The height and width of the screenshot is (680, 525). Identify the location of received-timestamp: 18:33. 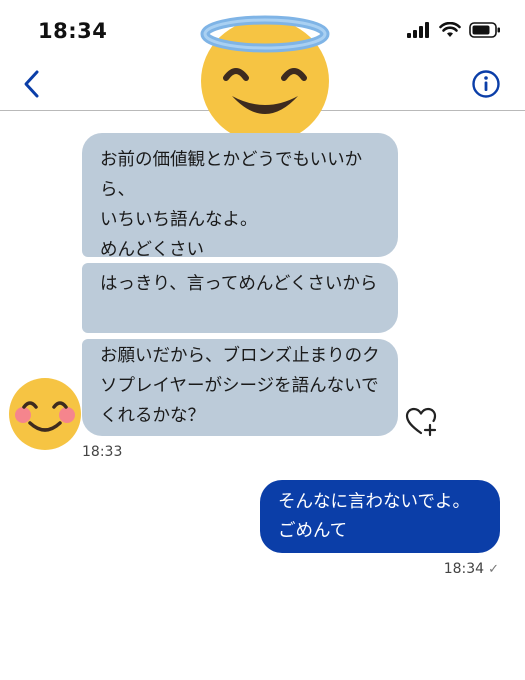
(102, 452).